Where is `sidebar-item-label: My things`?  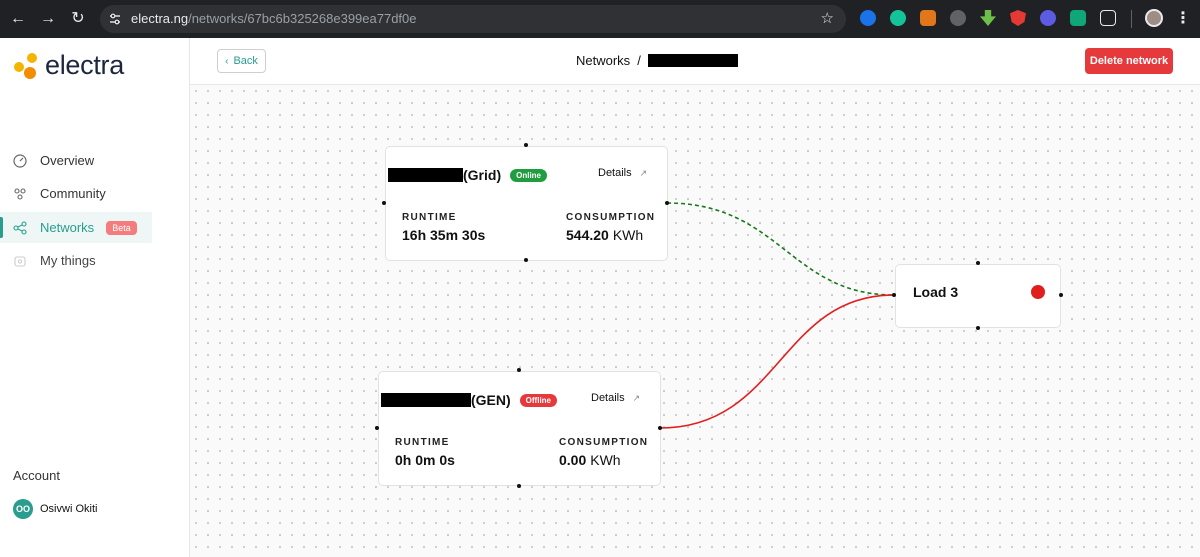 sidebar-item-label: My things is located at coordinates (68, 260).